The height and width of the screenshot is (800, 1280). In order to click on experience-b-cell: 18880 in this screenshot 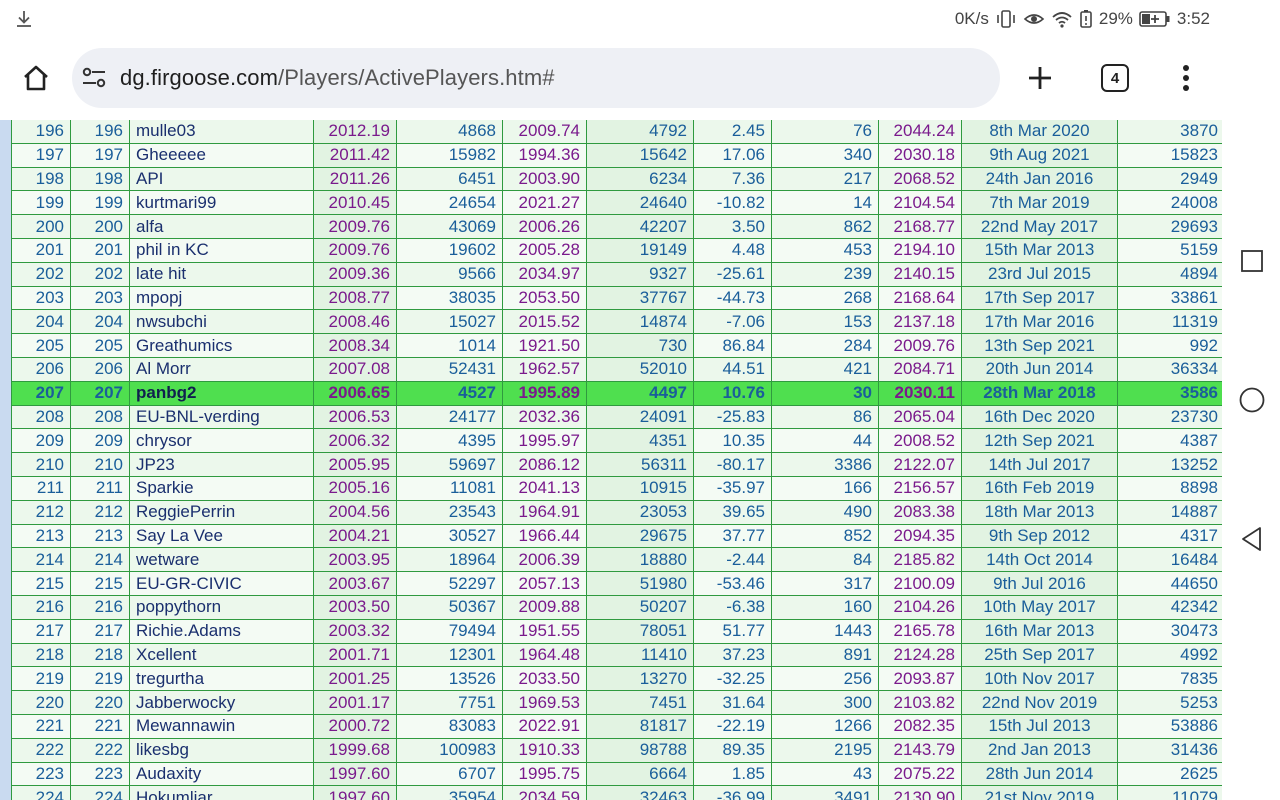, I will do `click(640, 560)`.